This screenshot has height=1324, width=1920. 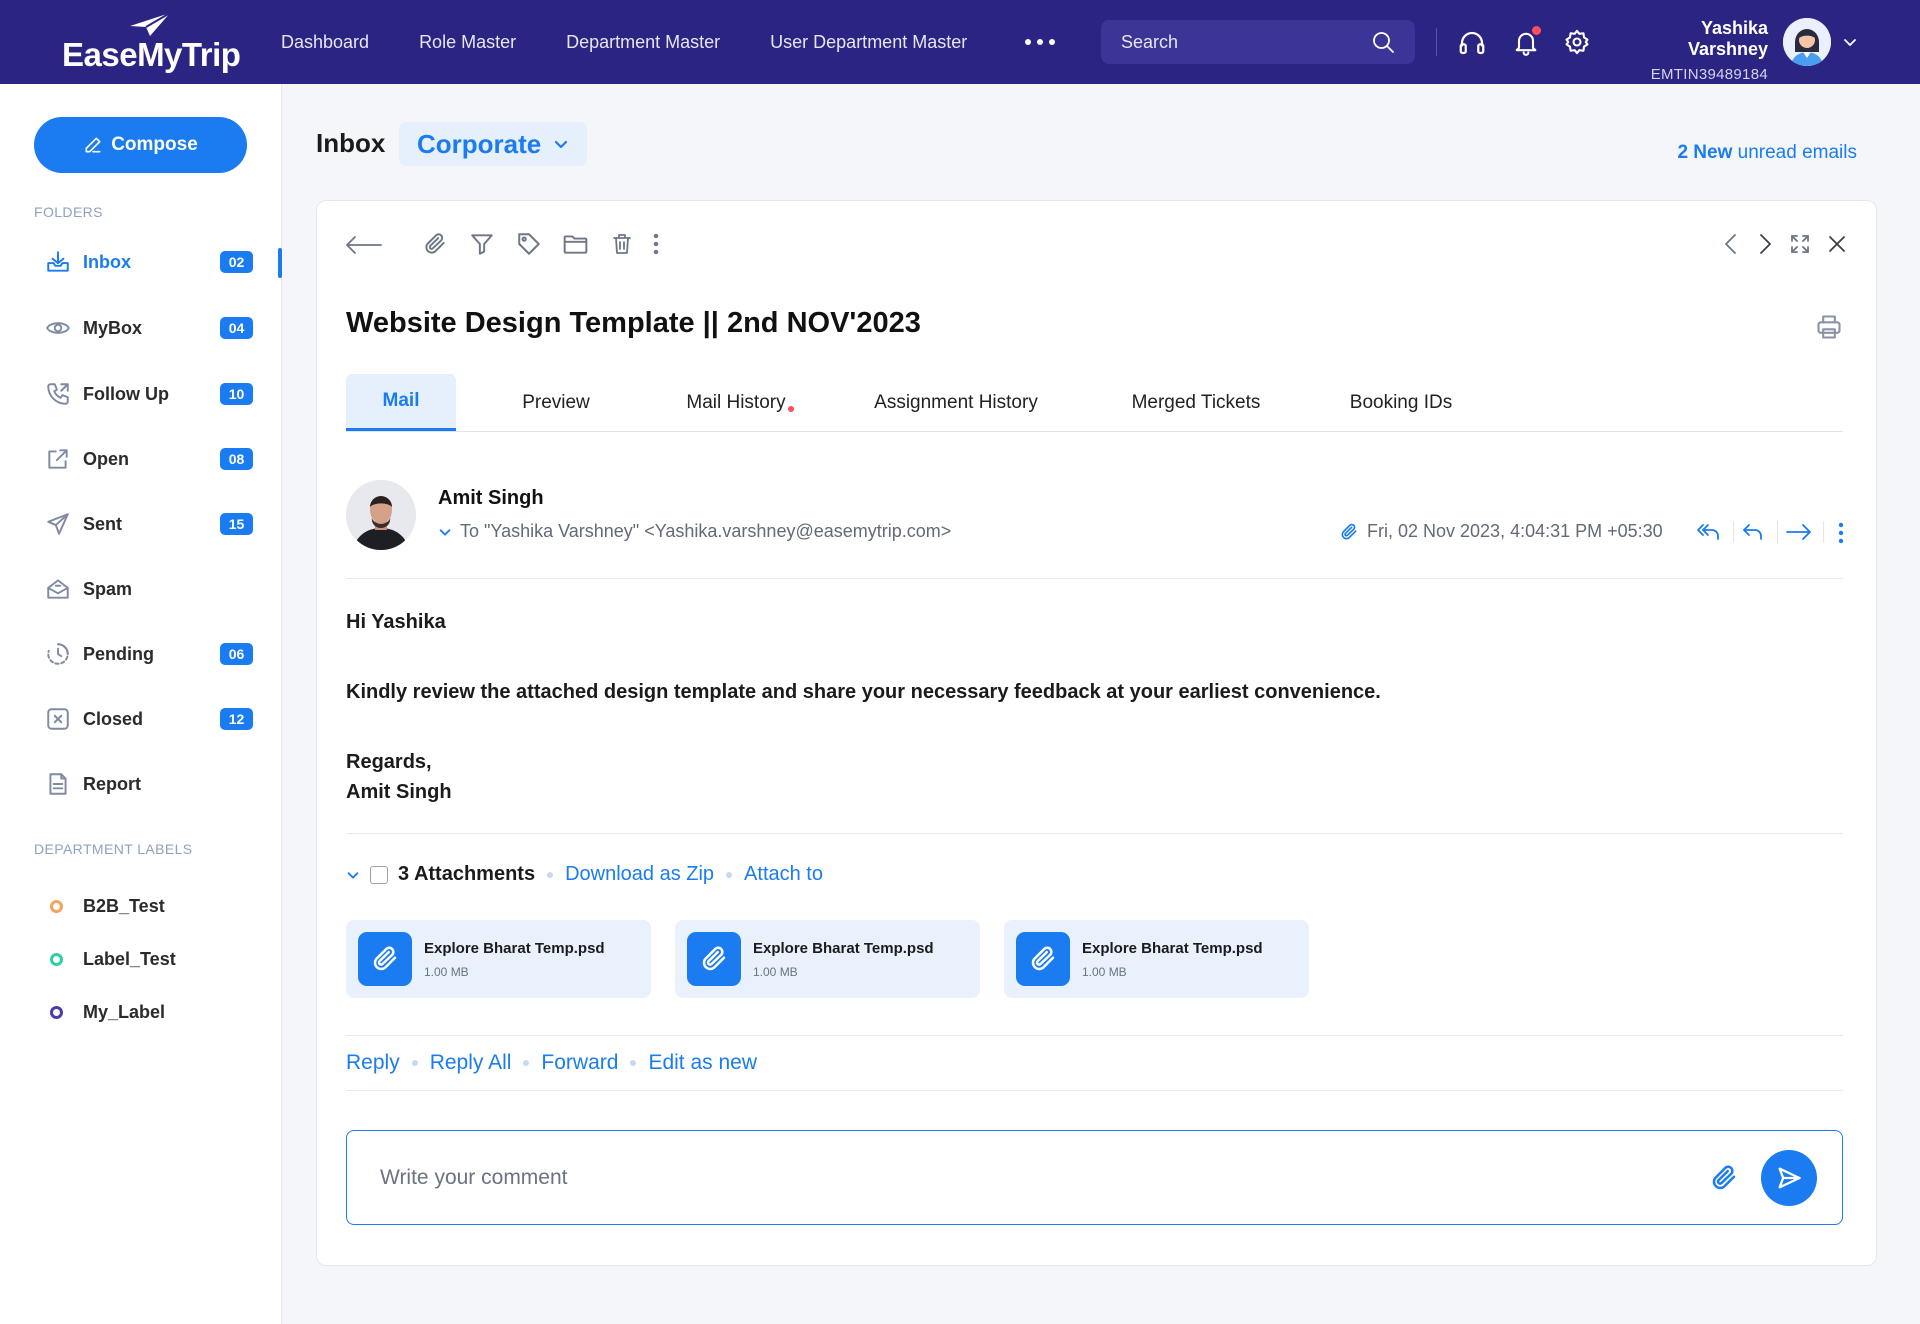 What do you see at coordinates (529, 244) in the screenshot?
I see `tag-icon` at bounding box center [529, 244].